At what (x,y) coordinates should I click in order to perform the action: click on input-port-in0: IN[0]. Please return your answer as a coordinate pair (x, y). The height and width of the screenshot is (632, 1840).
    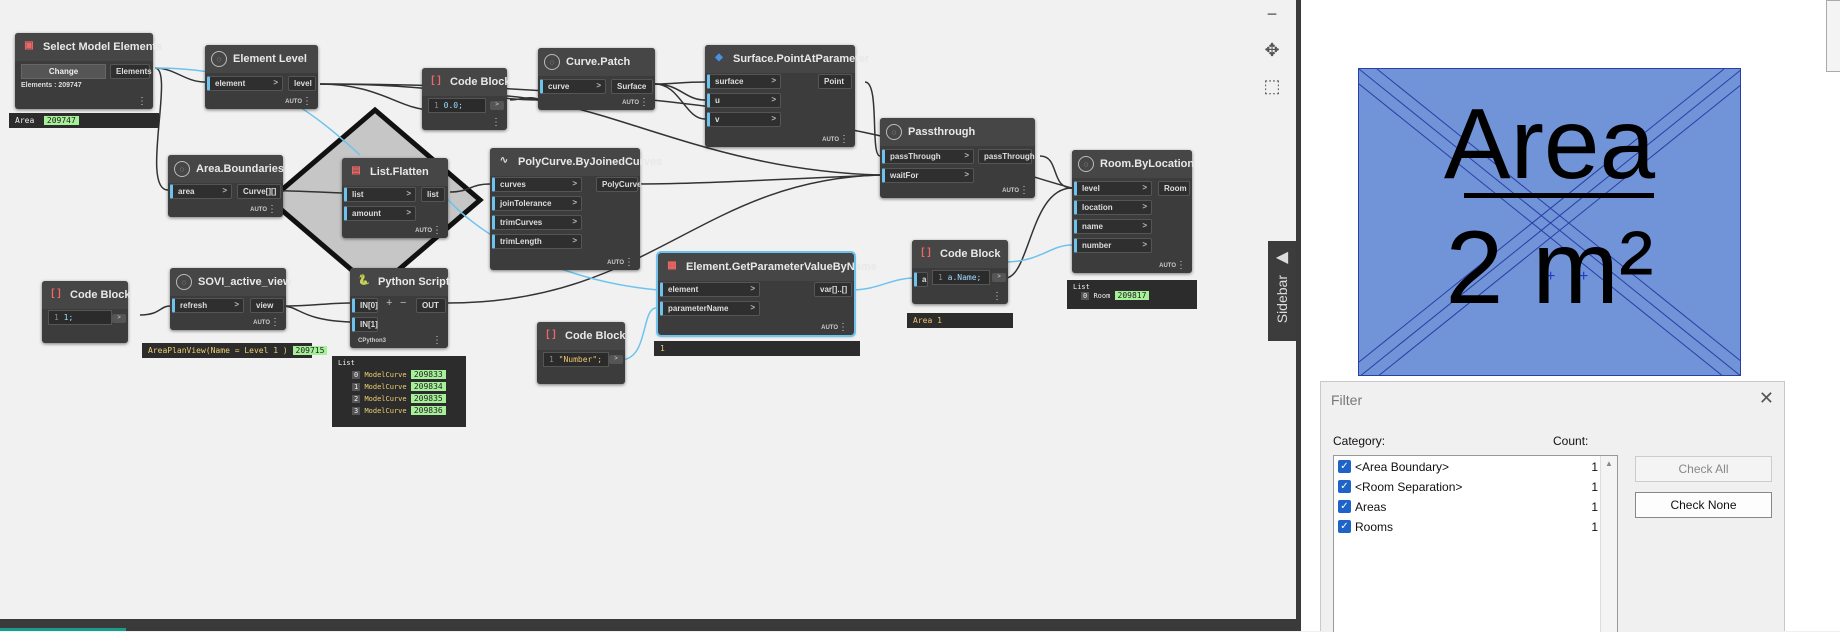
    Looking at the image, I should click on (365, 305).